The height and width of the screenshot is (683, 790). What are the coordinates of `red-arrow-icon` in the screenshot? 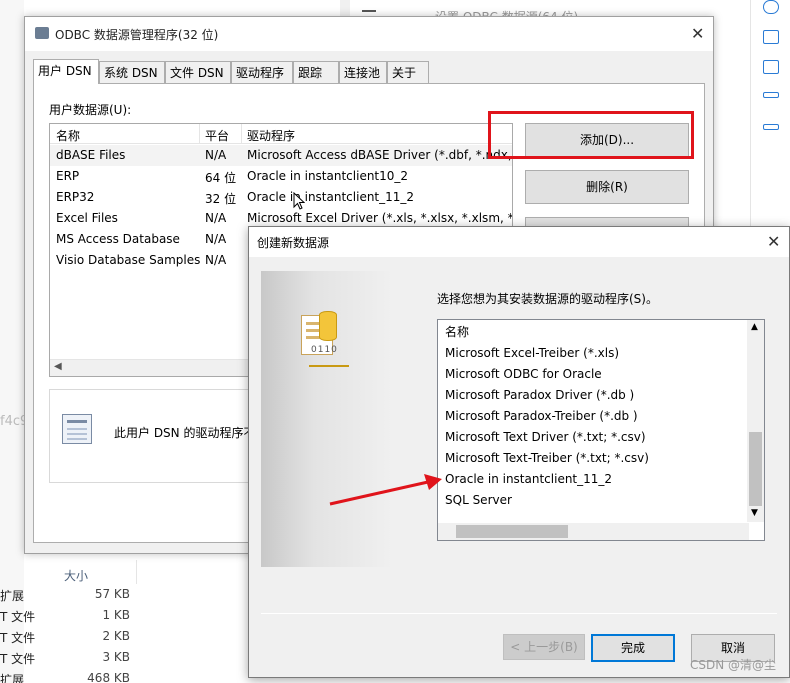 It's located at (385, 490).